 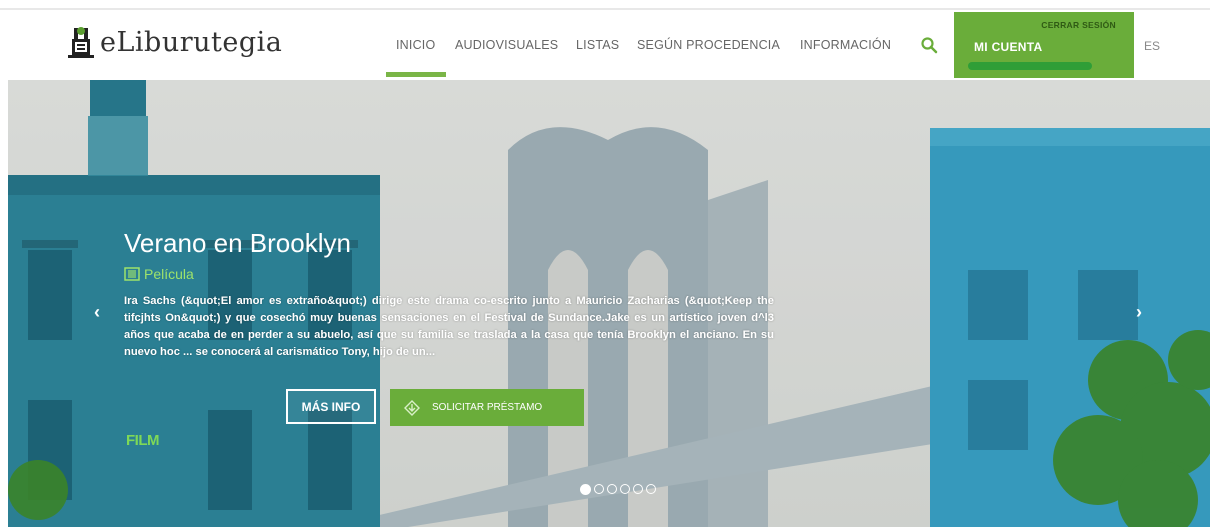 I want to click on account-menu: CERRAR SESIÓN MI CUENTA, so click(x=1044, y=45).